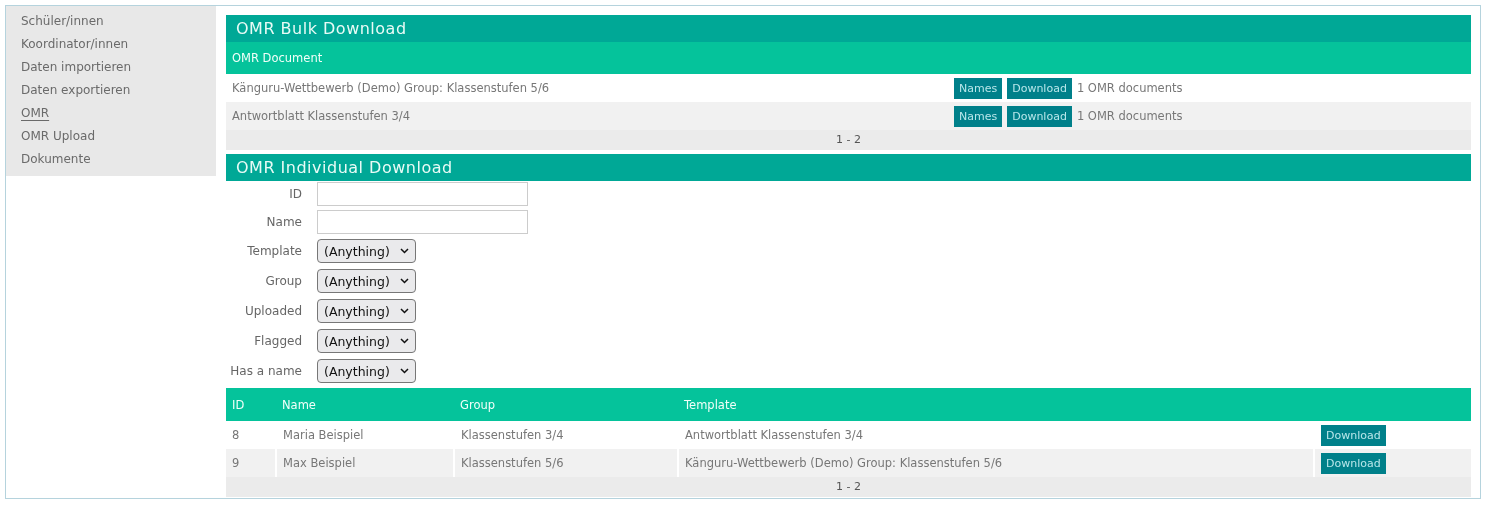  Describe the element at coordinates (273, 311) in the screenshot. I see `filter-label: Uploaded` at that location.